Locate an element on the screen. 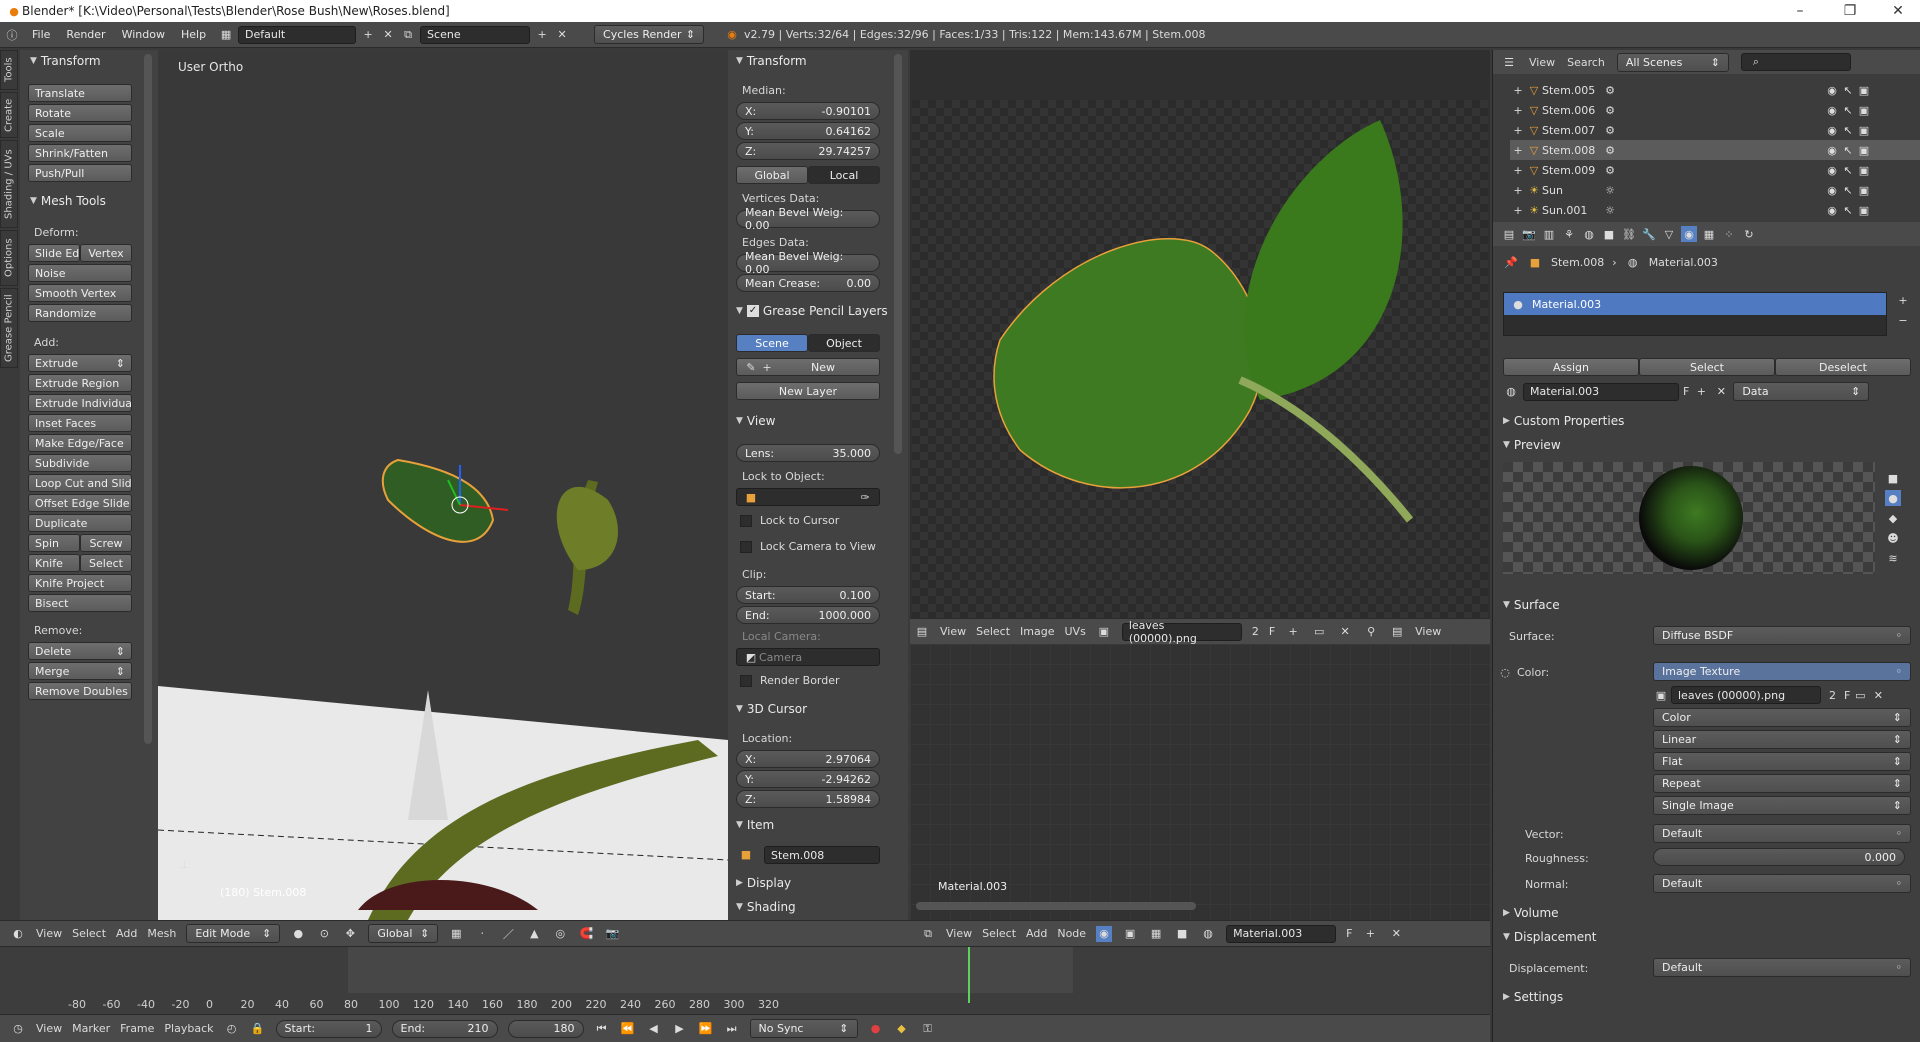 Image resolution: width=1920 pixels, height=1042 pixels. modifiers-tab-icon: 🔧 is located at coordinates (1649, 234).